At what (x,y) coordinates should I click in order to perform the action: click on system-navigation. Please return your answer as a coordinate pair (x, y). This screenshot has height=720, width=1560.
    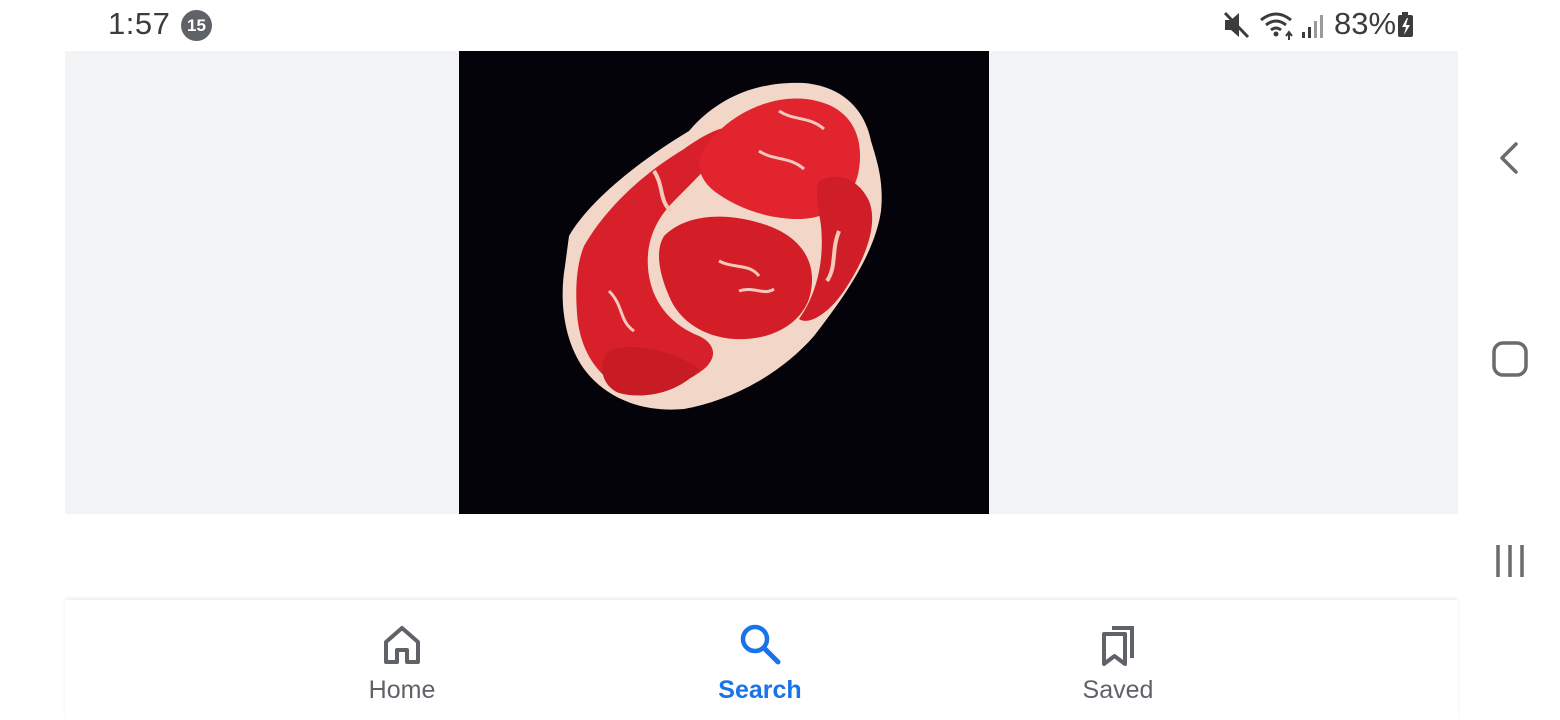
    Looking at the image, I should click on (1515, 360).